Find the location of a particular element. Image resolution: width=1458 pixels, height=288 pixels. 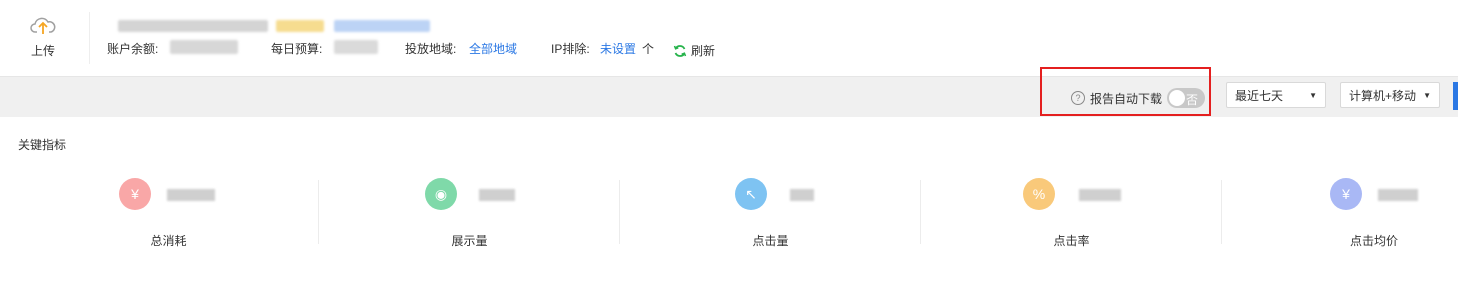

account-id-redacted is located at coordinates (382, 26).